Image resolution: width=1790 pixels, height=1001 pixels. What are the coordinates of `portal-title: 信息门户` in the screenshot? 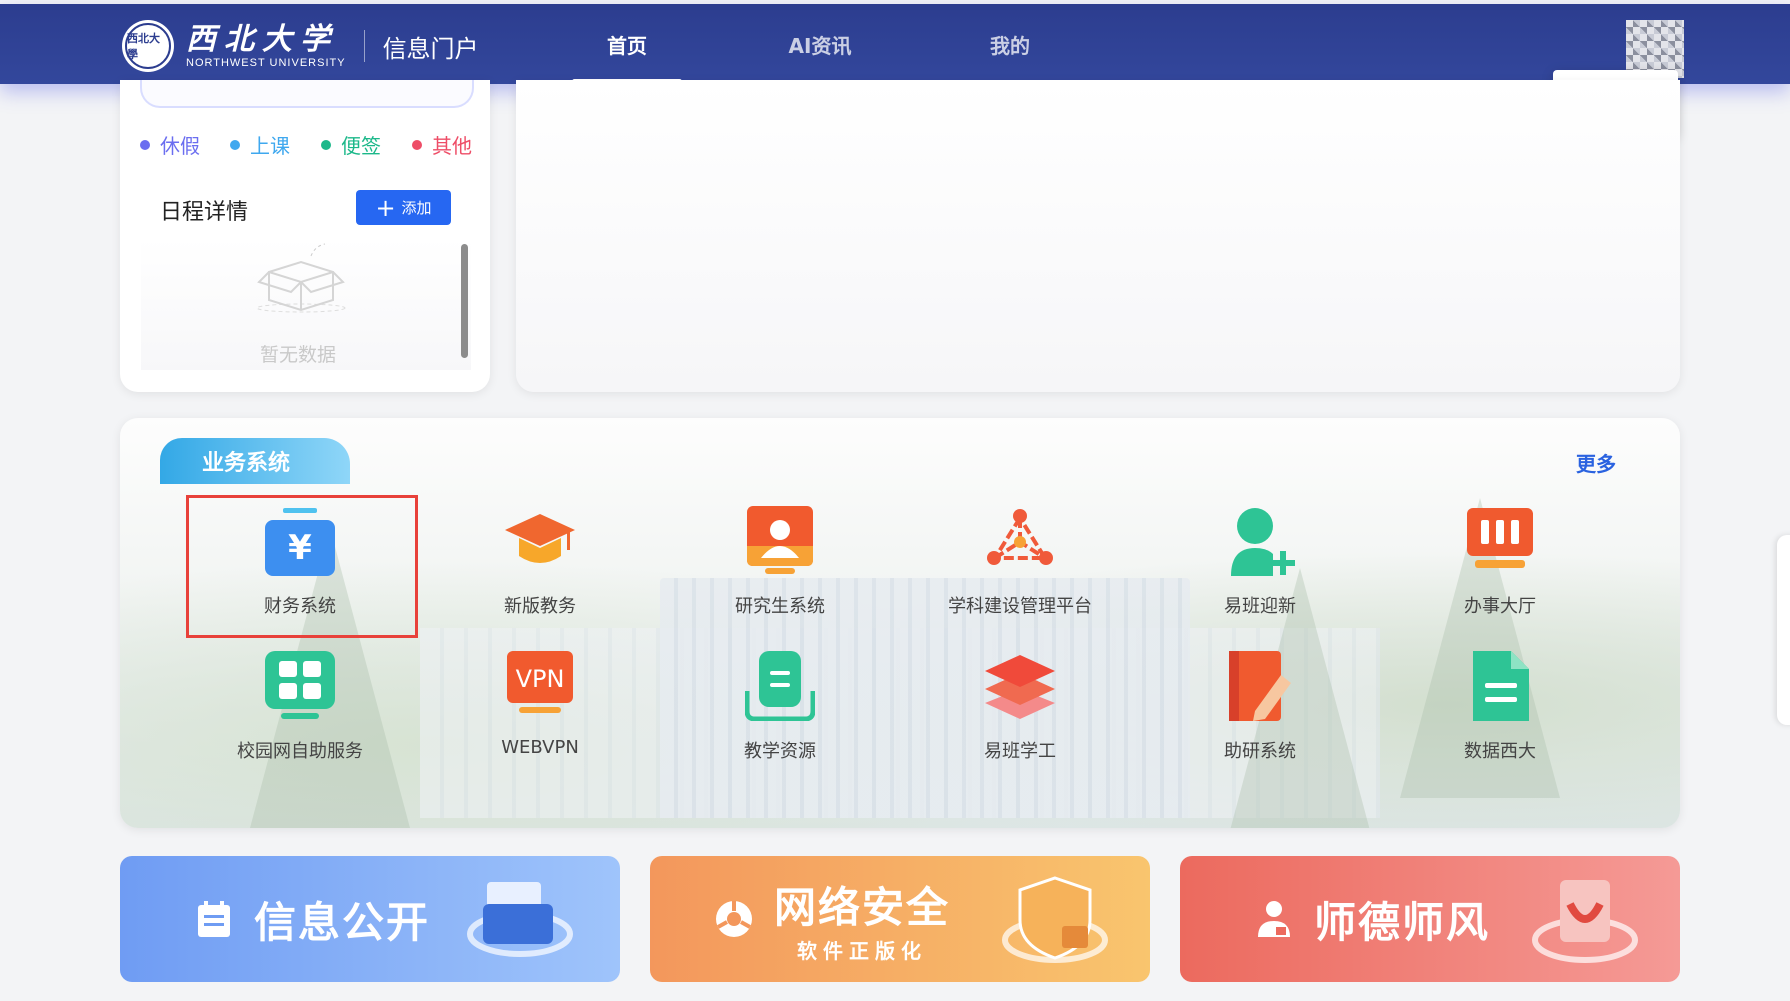 It's located at (430, 48).